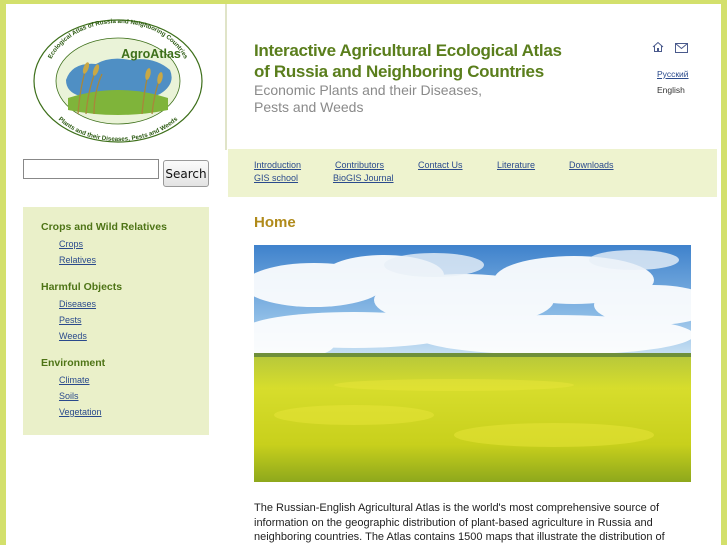 This screenshot has height=545, width=727. I want to click on mail-icon, so click(681, 48).